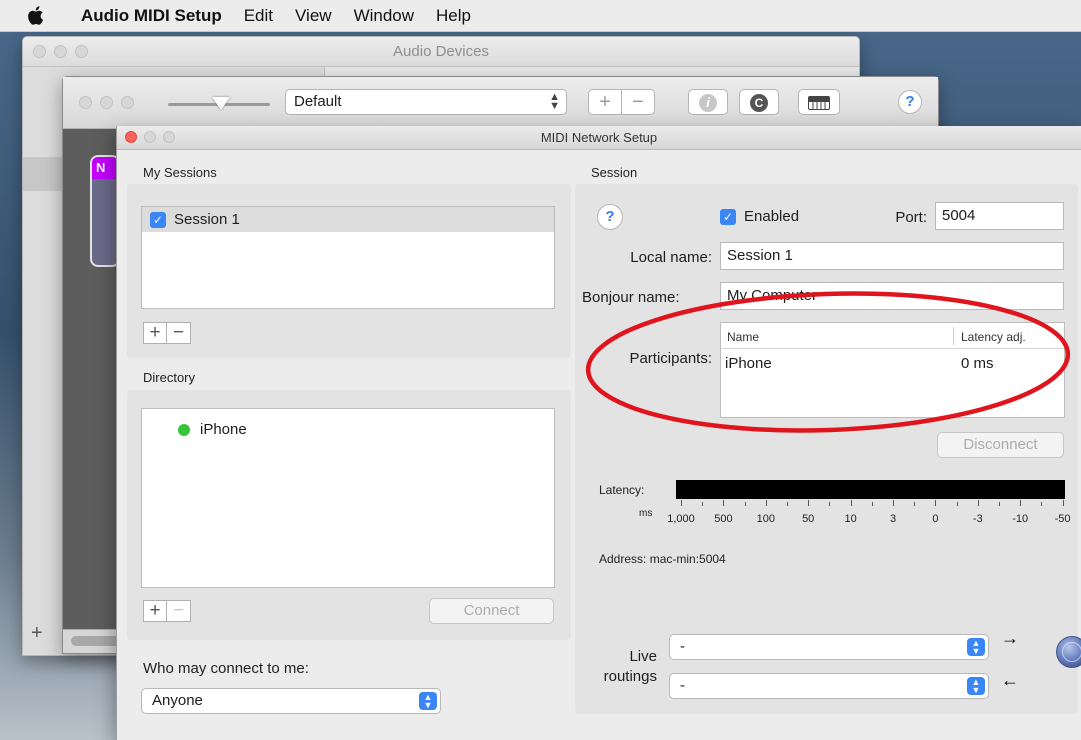  Describe the element at coordinates (682, 646) in the screenshot. I see `routing-out-value: -` at that location.